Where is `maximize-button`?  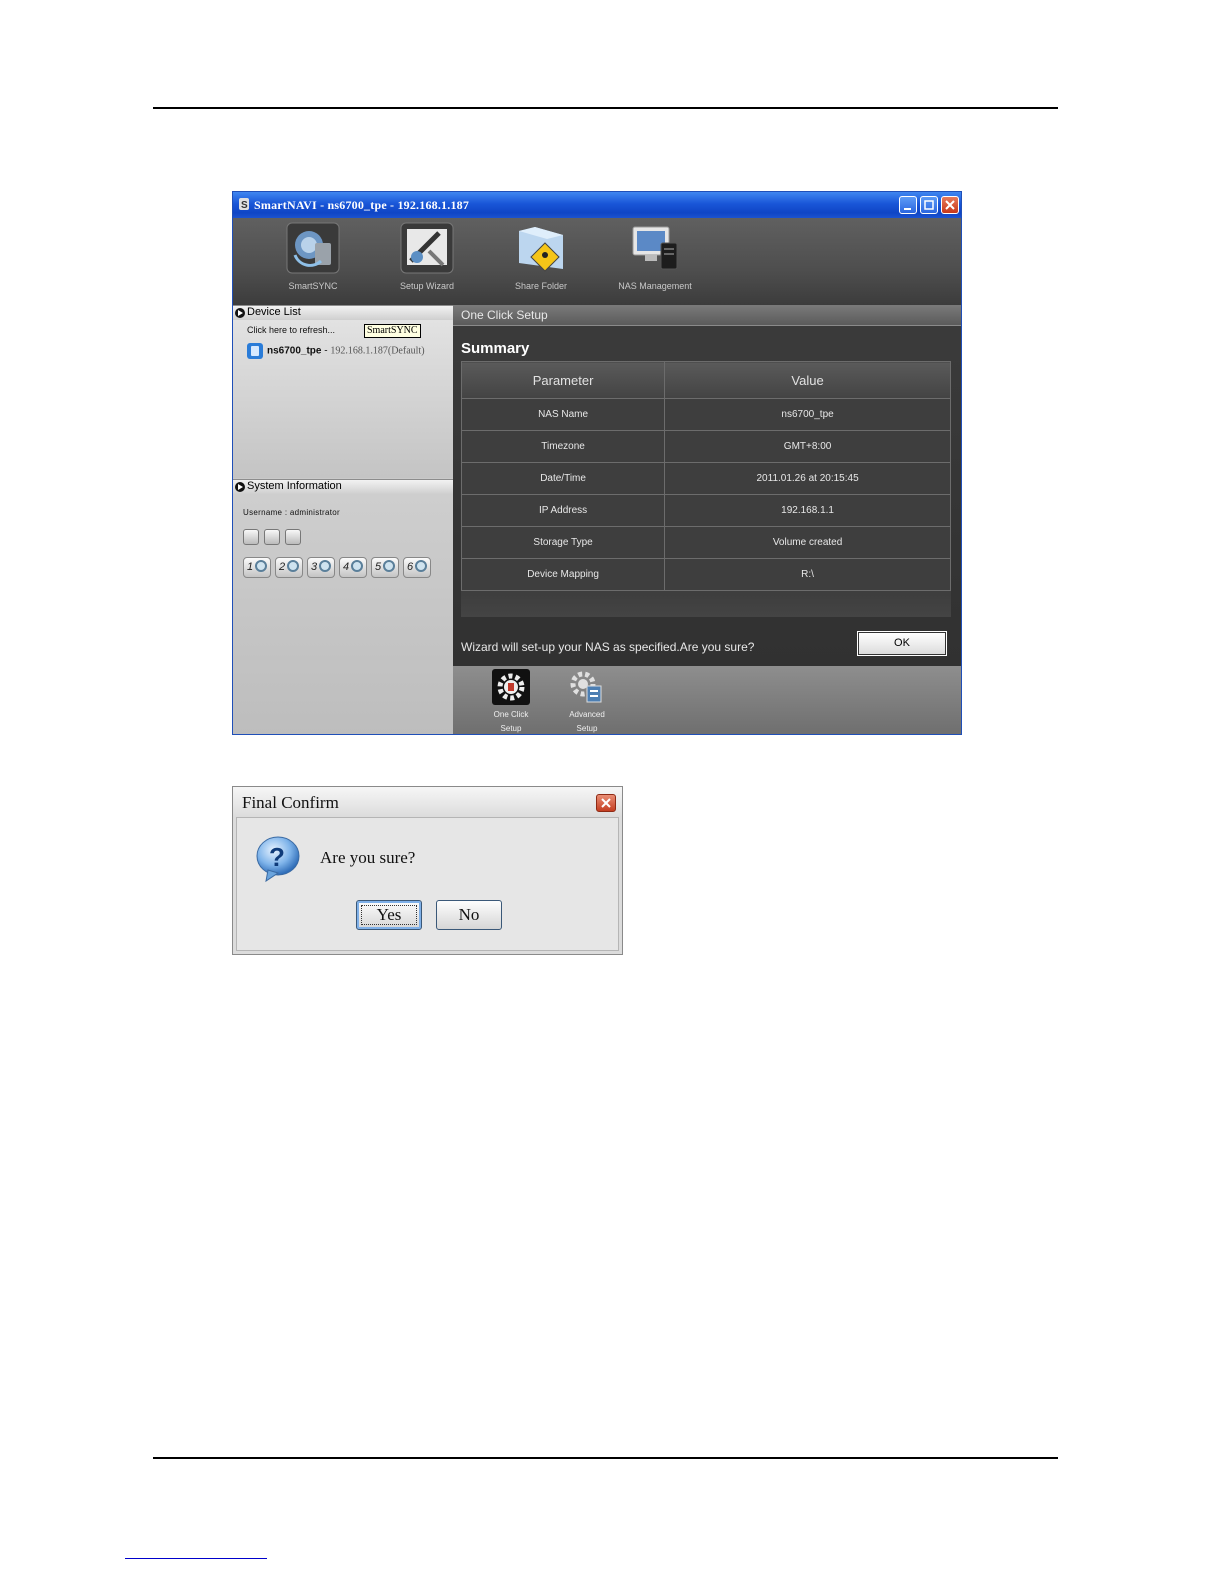 maximize-button is located at coordinates (929, 205).